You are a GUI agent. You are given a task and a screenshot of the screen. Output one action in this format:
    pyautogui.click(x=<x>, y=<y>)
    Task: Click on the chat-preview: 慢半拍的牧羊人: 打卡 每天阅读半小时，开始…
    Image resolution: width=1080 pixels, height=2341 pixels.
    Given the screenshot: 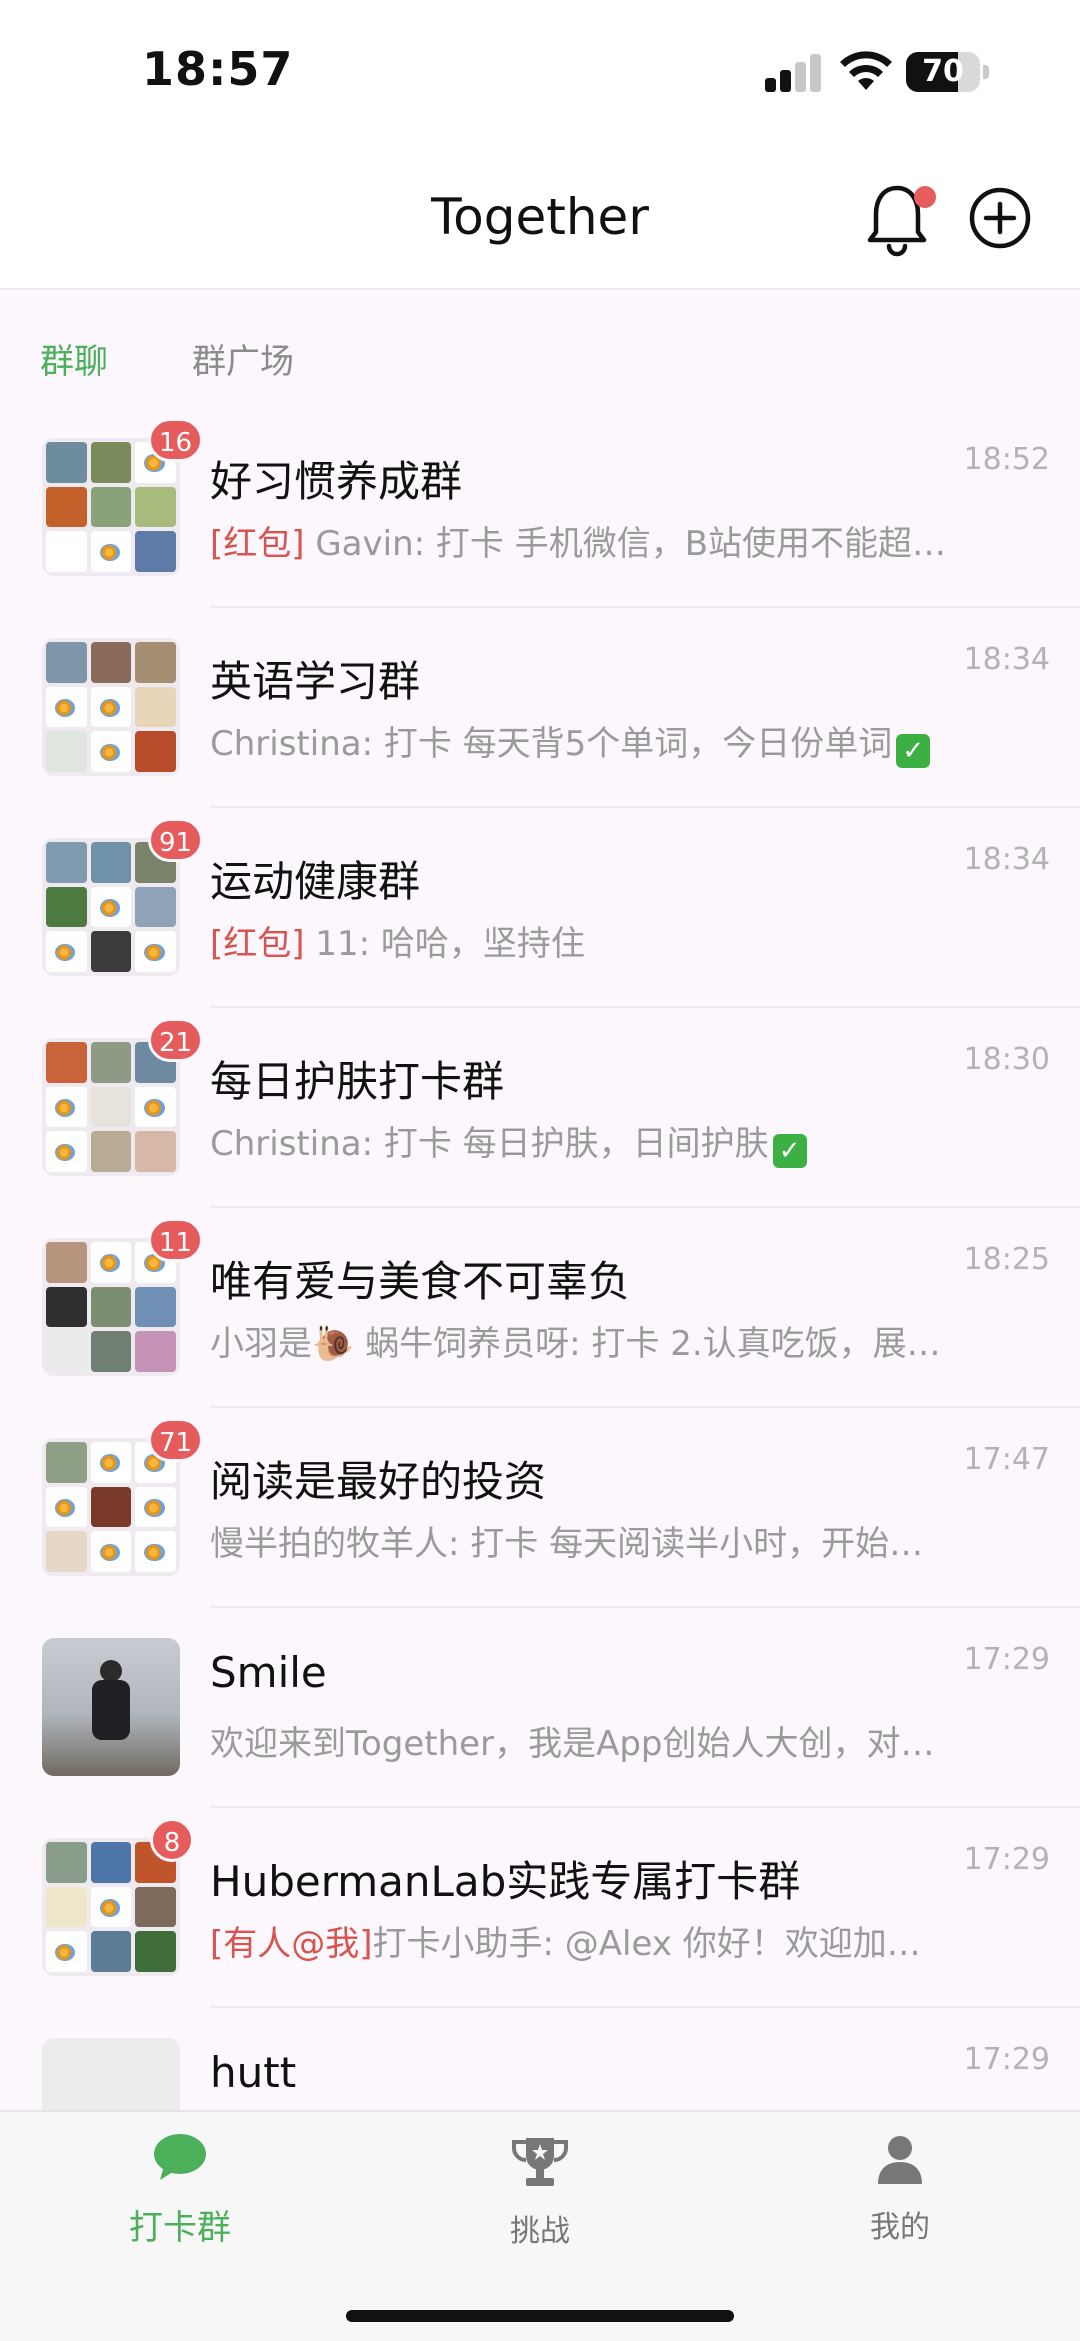 What is the action you would take?
    pyautogui.click(x=567, y=1544)
    